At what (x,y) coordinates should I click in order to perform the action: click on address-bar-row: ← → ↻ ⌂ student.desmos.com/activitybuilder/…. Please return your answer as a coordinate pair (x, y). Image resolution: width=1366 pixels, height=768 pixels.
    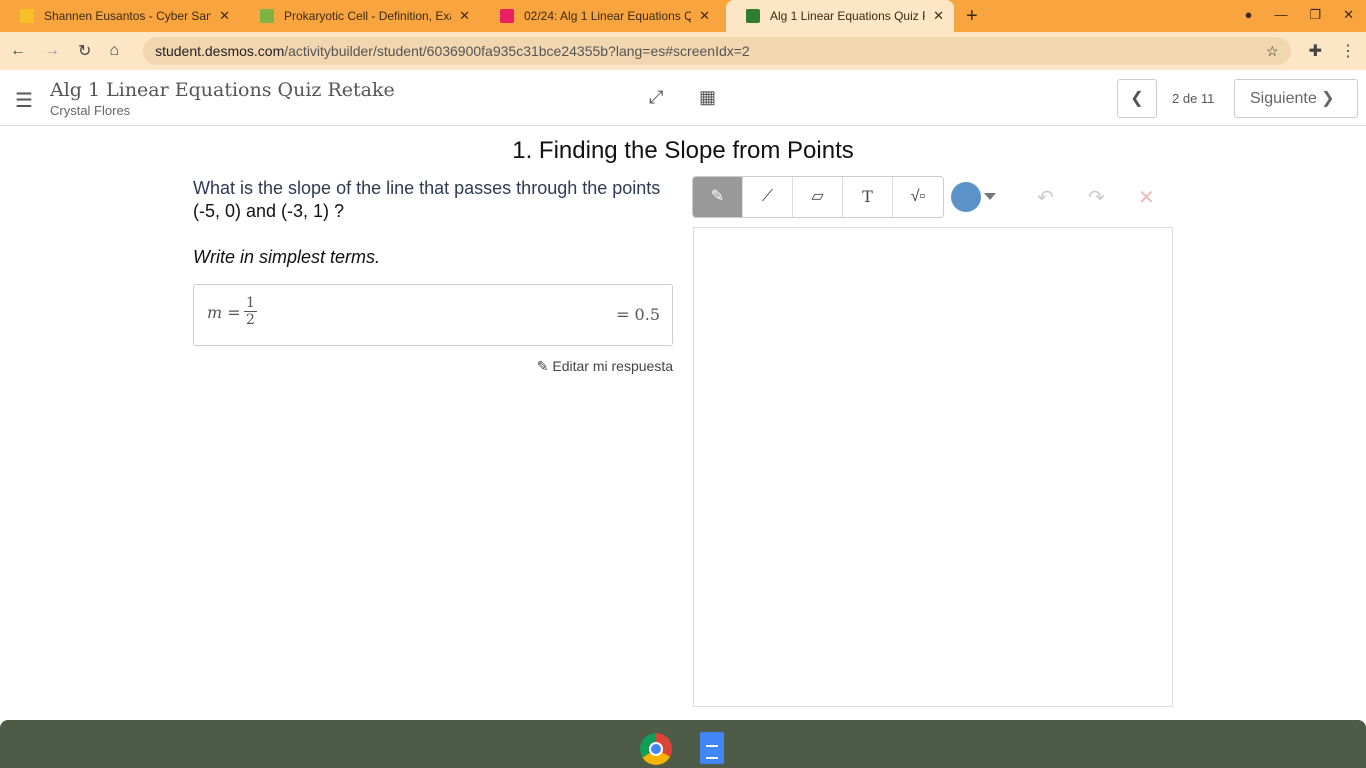
    Looking at the image, I should click on (683, 51).